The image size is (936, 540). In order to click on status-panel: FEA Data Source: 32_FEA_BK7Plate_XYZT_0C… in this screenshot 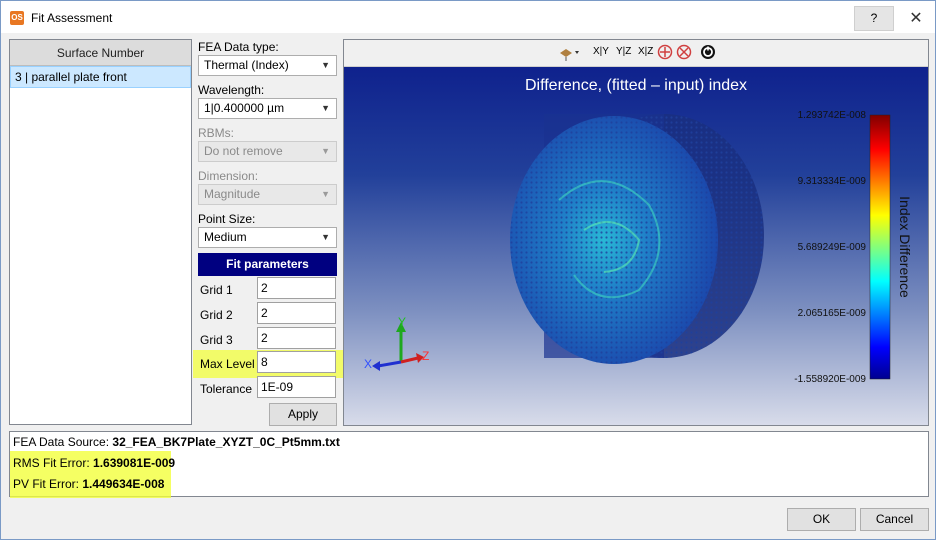, I will do `click(469, 464)`.